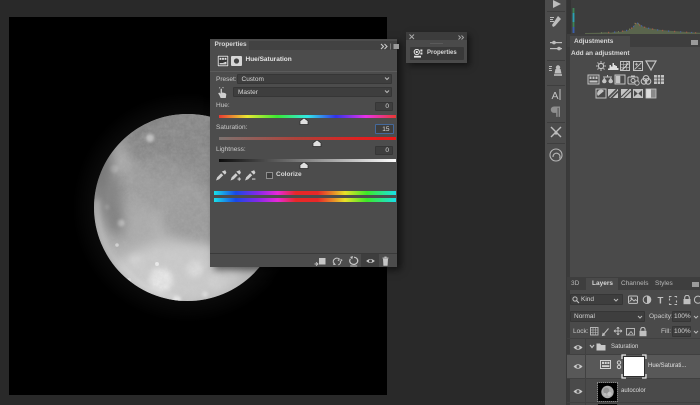  I want to click on svg-text: A, so click(555, 96).